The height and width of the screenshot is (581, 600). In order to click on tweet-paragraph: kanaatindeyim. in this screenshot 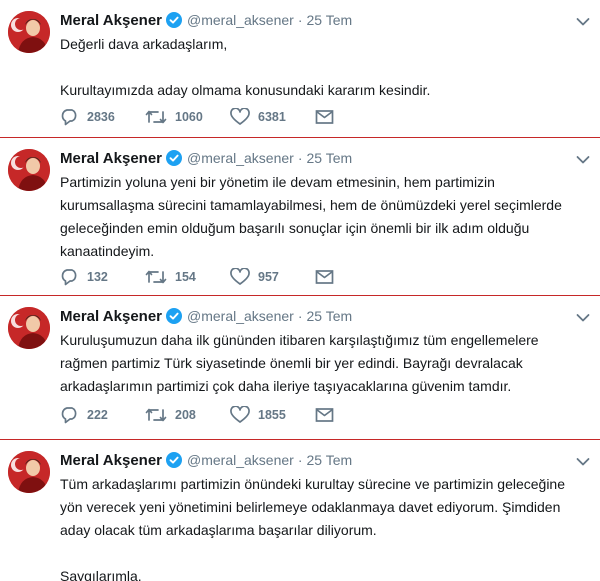, I will do `click(107, 251)`.